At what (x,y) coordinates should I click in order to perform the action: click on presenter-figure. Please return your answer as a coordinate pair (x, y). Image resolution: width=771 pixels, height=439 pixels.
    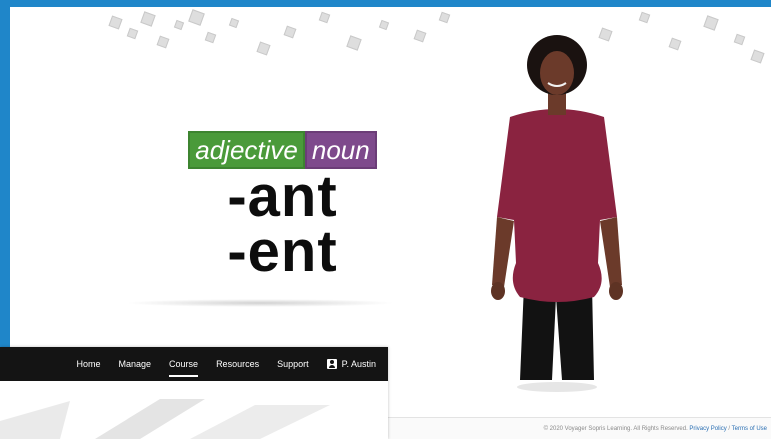
    Looking at the image, I should click on (557, 213).